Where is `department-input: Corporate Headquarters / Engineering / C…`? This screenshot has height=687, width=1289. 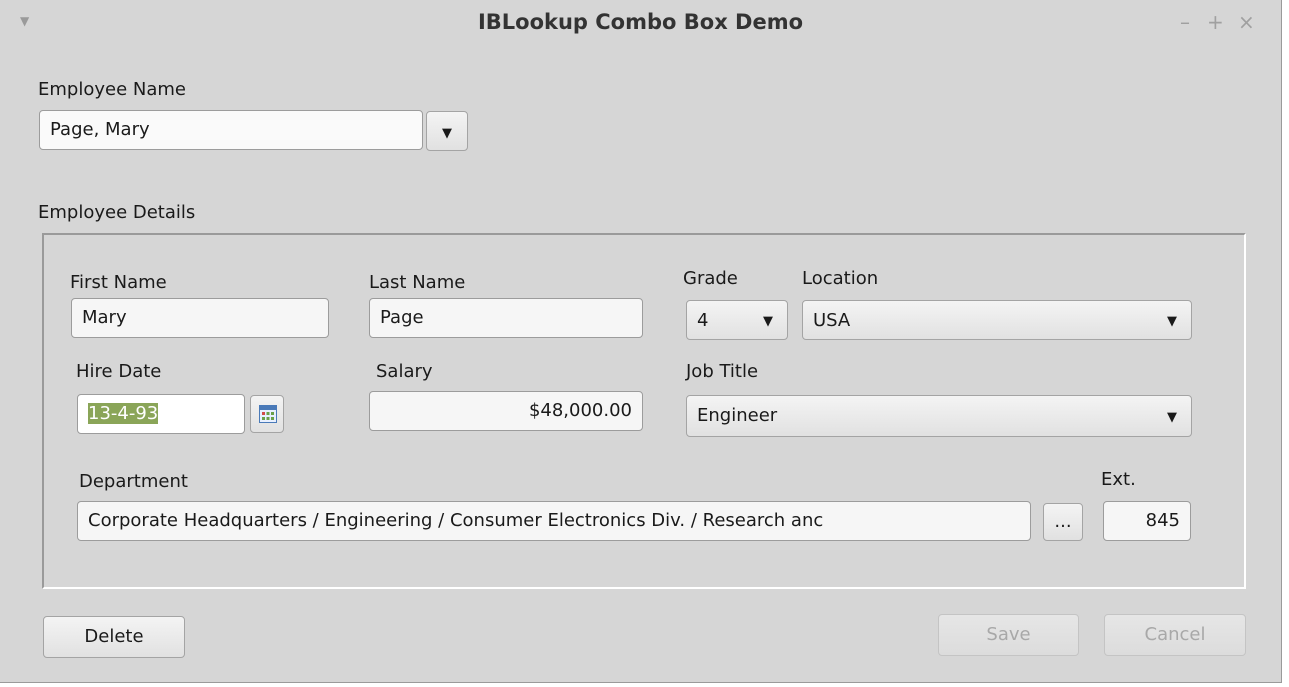 department-input: Corporate Headquarters / Engineering / C… is located at coordinates (554, 521).